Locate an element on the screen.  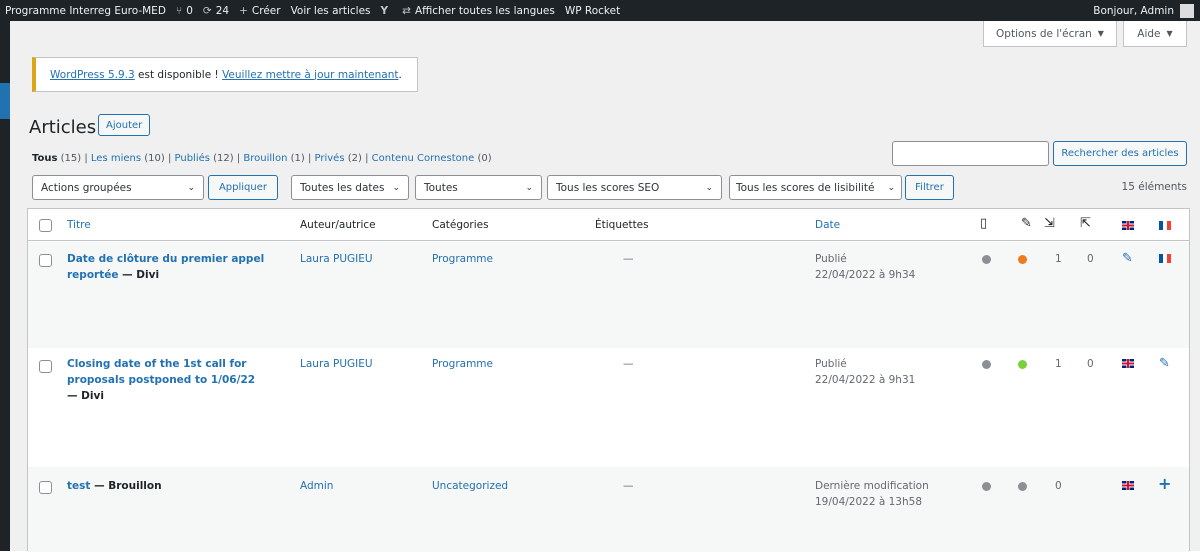
update-now-link: Veuillez mettre à jour maintenant is located at coordinates (310, 75).